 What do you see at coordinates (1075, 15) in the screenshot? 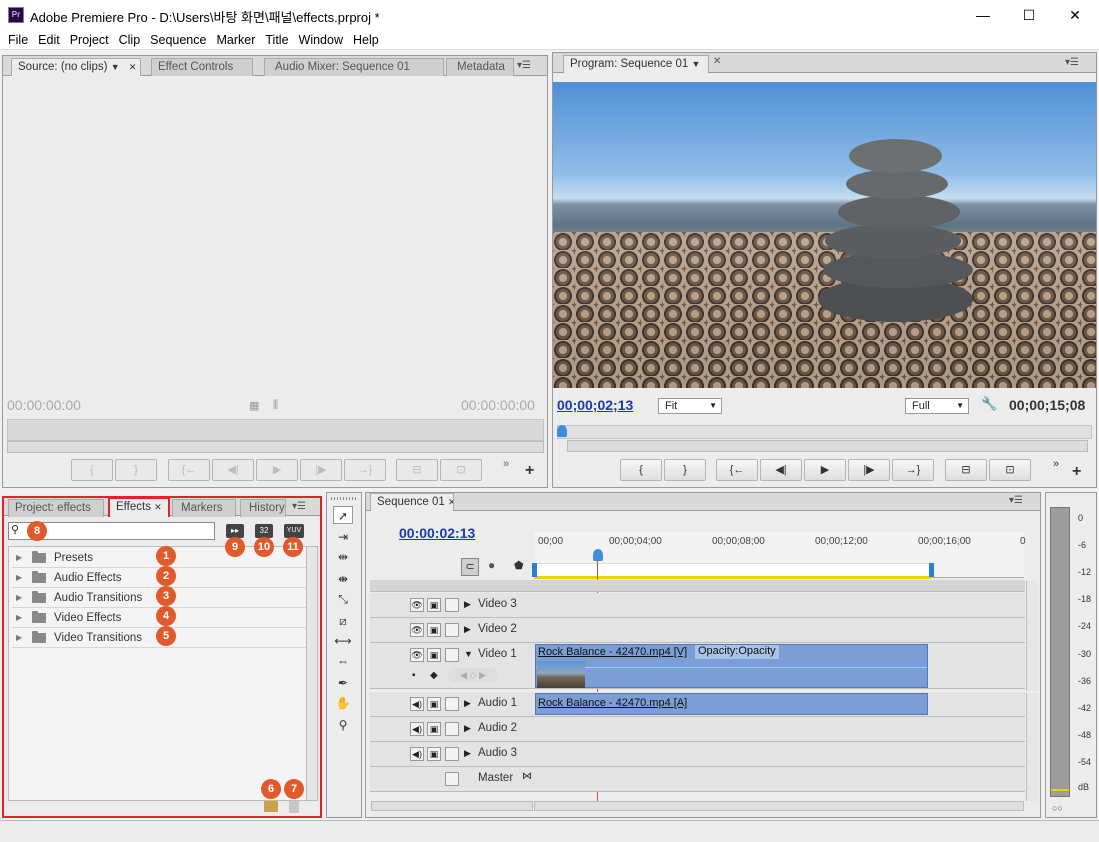
I see `close-button: ✕` at bounding box center [1075, 15].